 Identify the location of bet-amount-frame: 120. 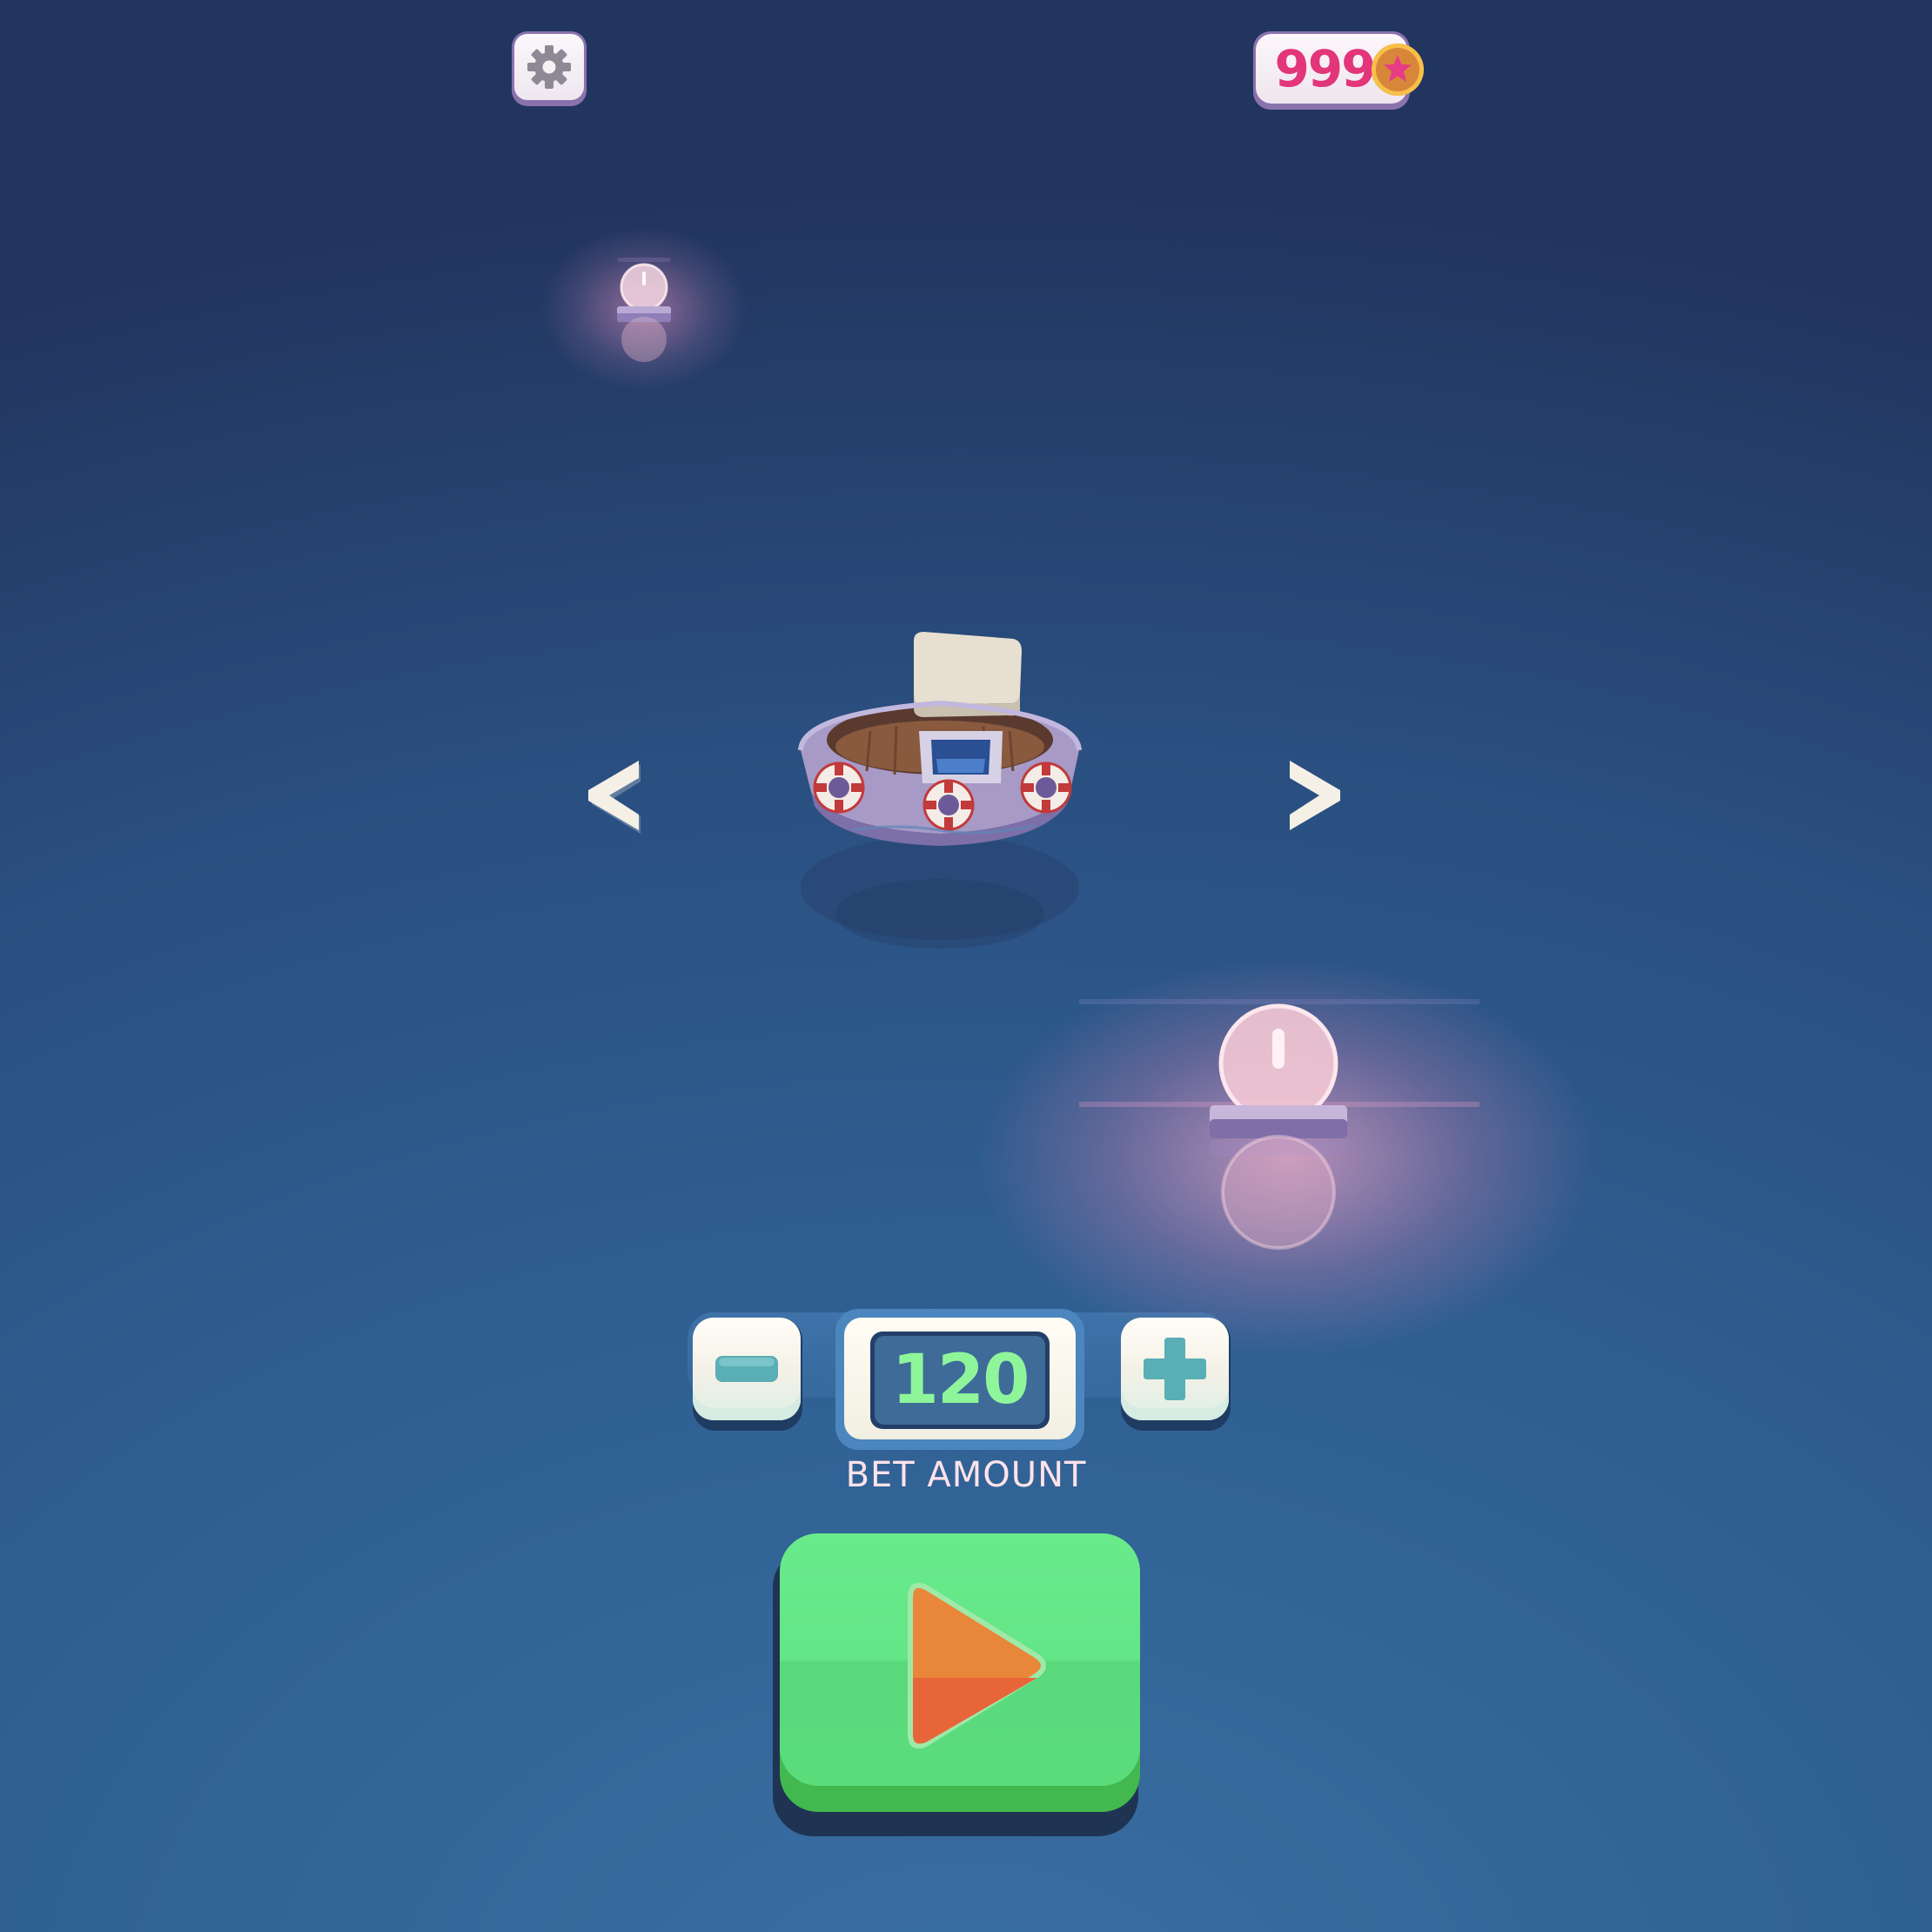
(959, 1379).